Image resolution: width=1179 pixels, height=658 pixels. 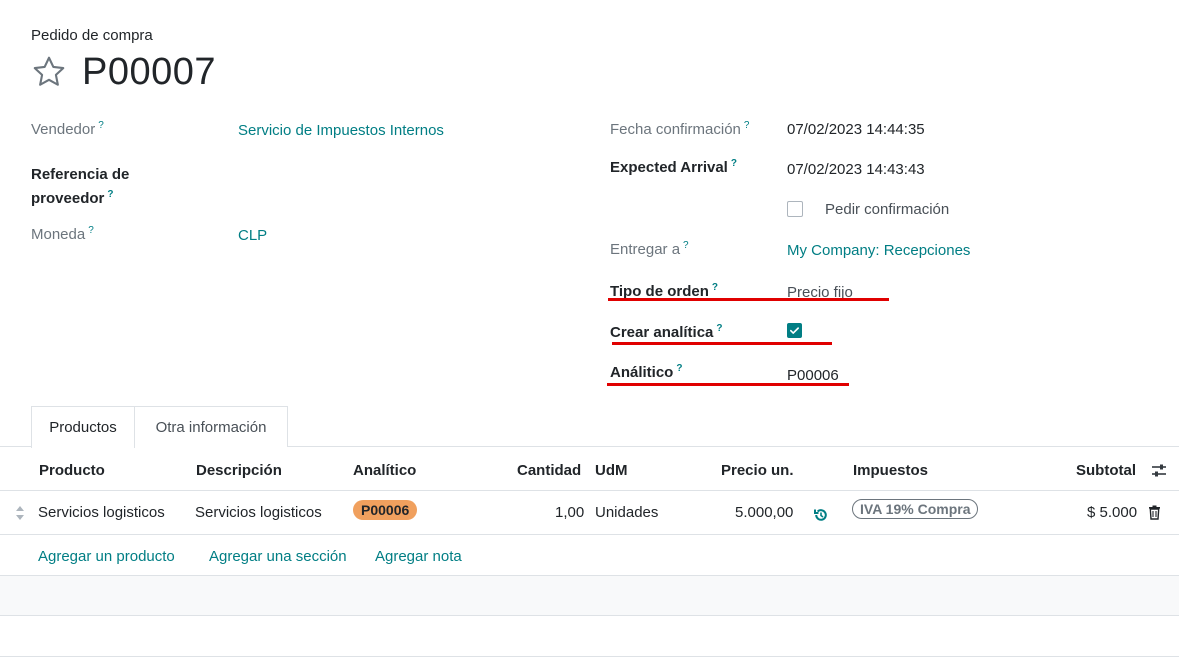 I want to click on expected-arrival-value: 07/02/2023 14:43:43, so click(x=856, y=169).